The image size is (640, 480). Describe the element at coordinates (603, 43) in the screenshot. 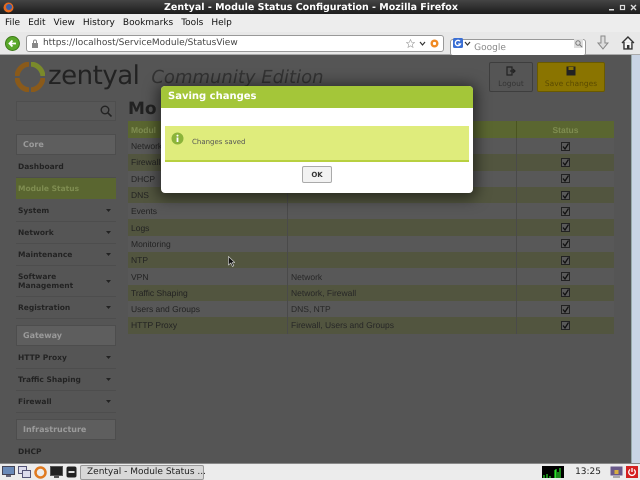

I see `download-icon` at that location.